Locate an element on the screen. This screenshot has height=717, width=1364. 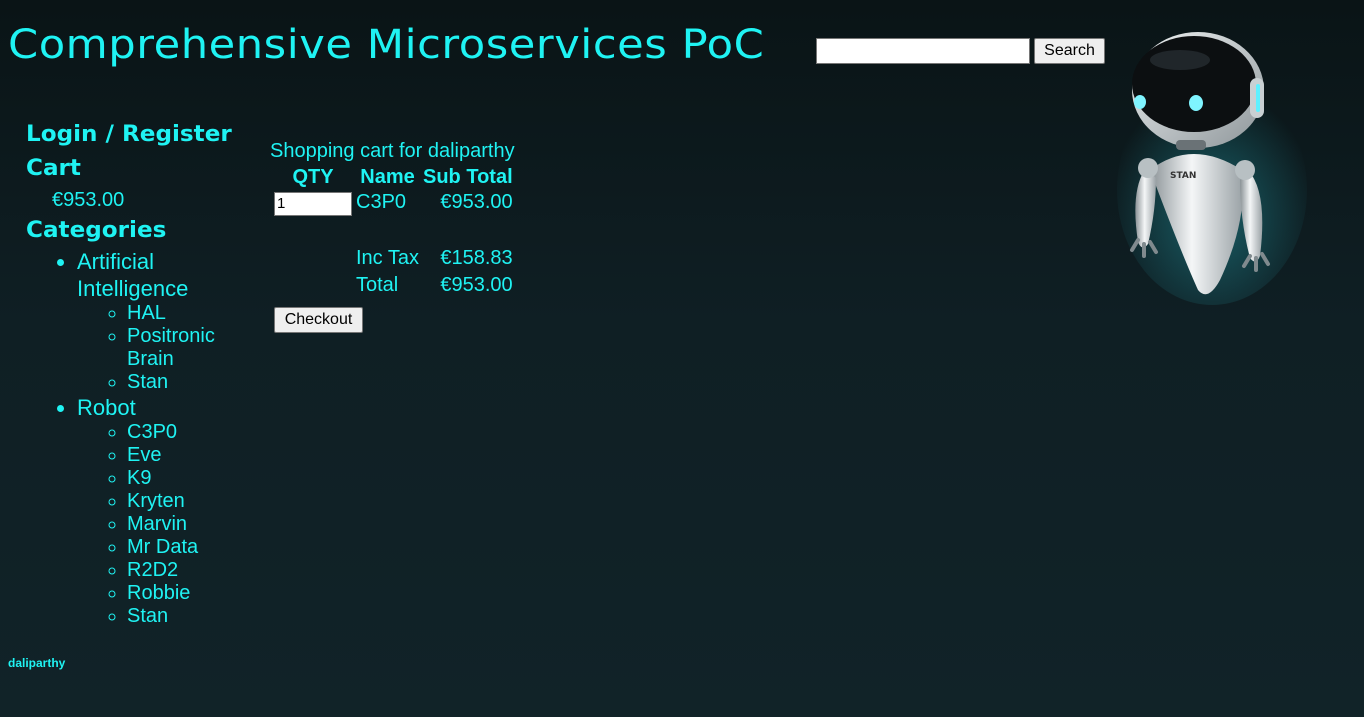
product-link-kryten: Kryten is located at coordinates (182, 501).